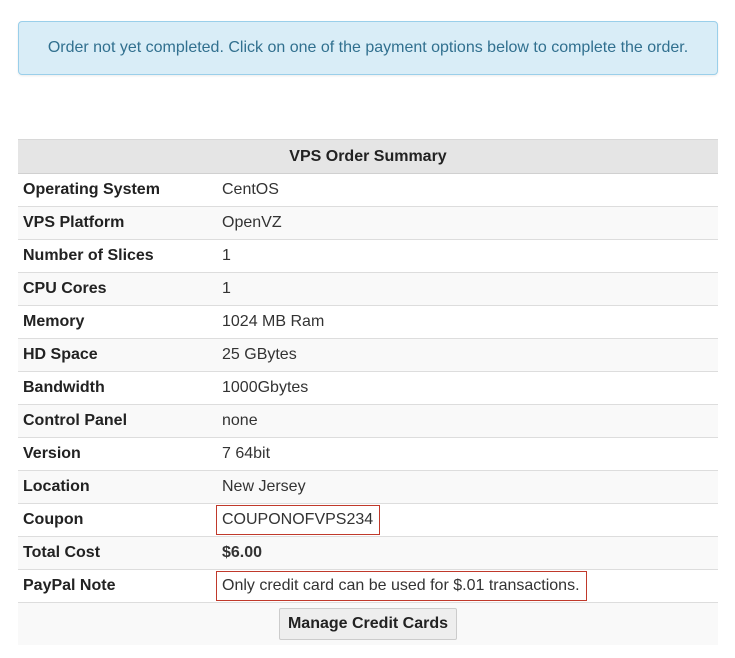  What do you see at coordinates (117, 190) in the screenshot?
I see `row-label: Operating System` at bounding box center [117, 190].